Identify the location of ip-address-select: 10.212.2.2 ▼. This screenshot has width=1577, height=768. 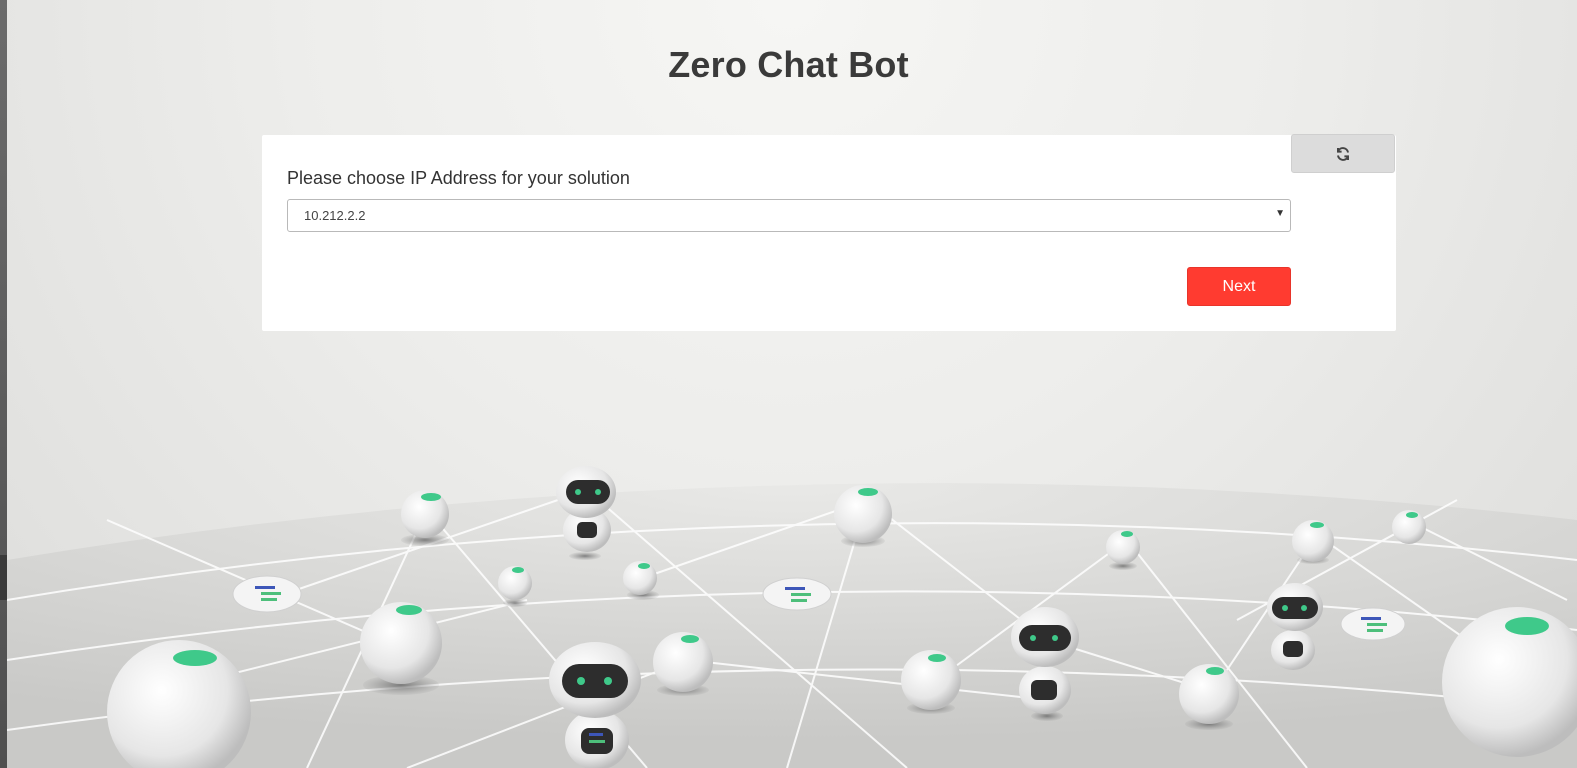
(789, 215).